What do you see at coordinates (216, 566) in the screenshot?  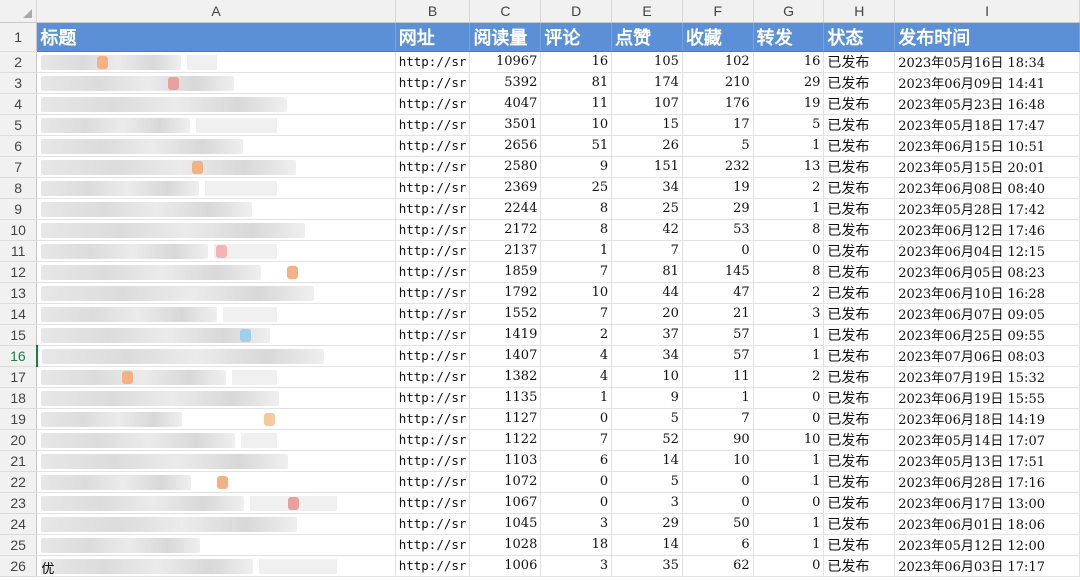 I see `cell-title-redacted: 优` at bounding box center [216, 566].